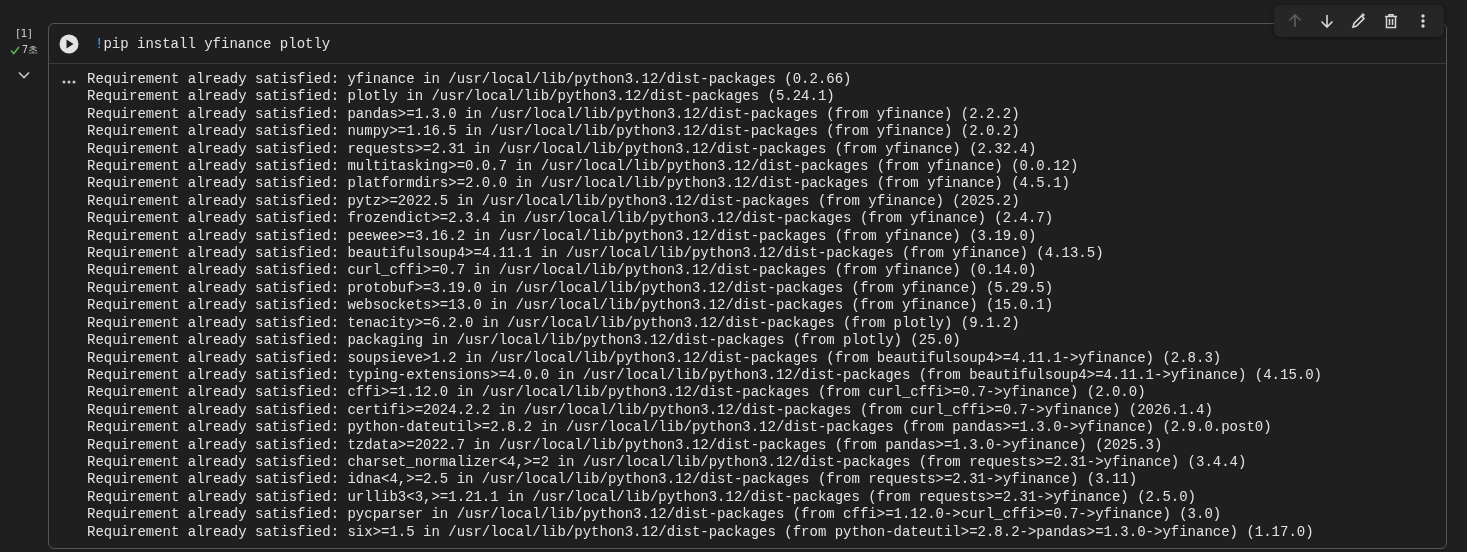  Describe the element at coordinates (553, 323) in the screenshot. I see `output-line: Requirement already satisfied: tenacity>=6.2.0 in /usr/local/lib/python3.12/dist-packages (from plotly) (9.1.2)` at that location.